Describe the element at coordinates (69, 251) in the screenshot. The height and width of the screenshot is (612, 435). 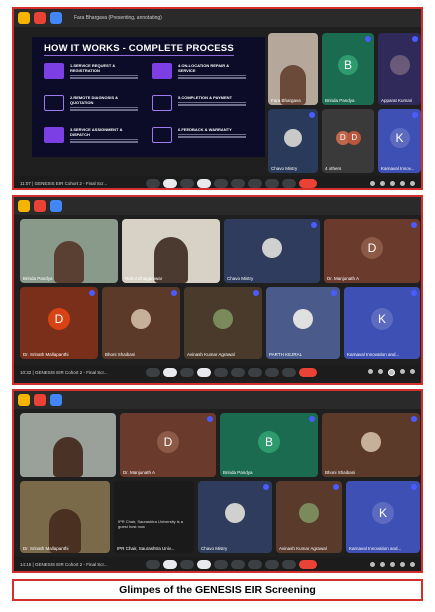
I see `participant-tile: Brinda Pandya` at that location.